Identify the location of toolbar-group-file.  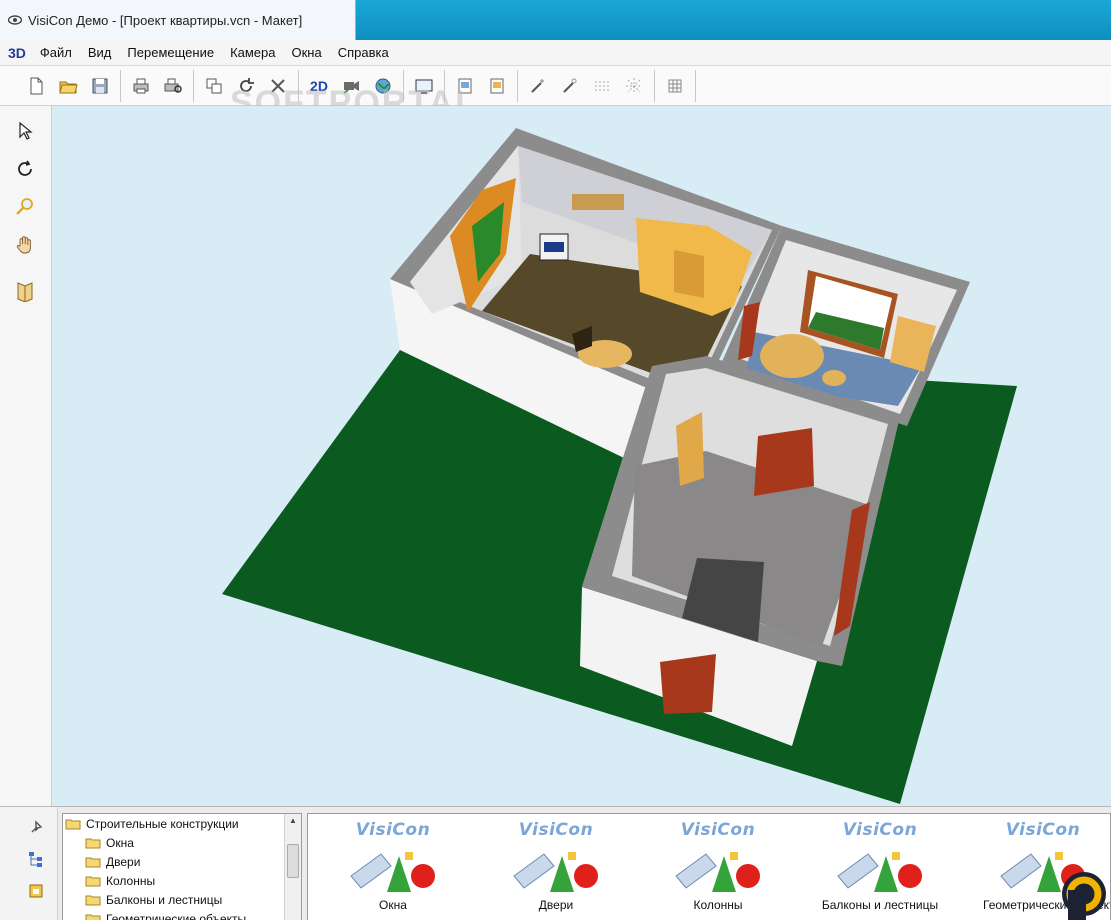
(68, 85).